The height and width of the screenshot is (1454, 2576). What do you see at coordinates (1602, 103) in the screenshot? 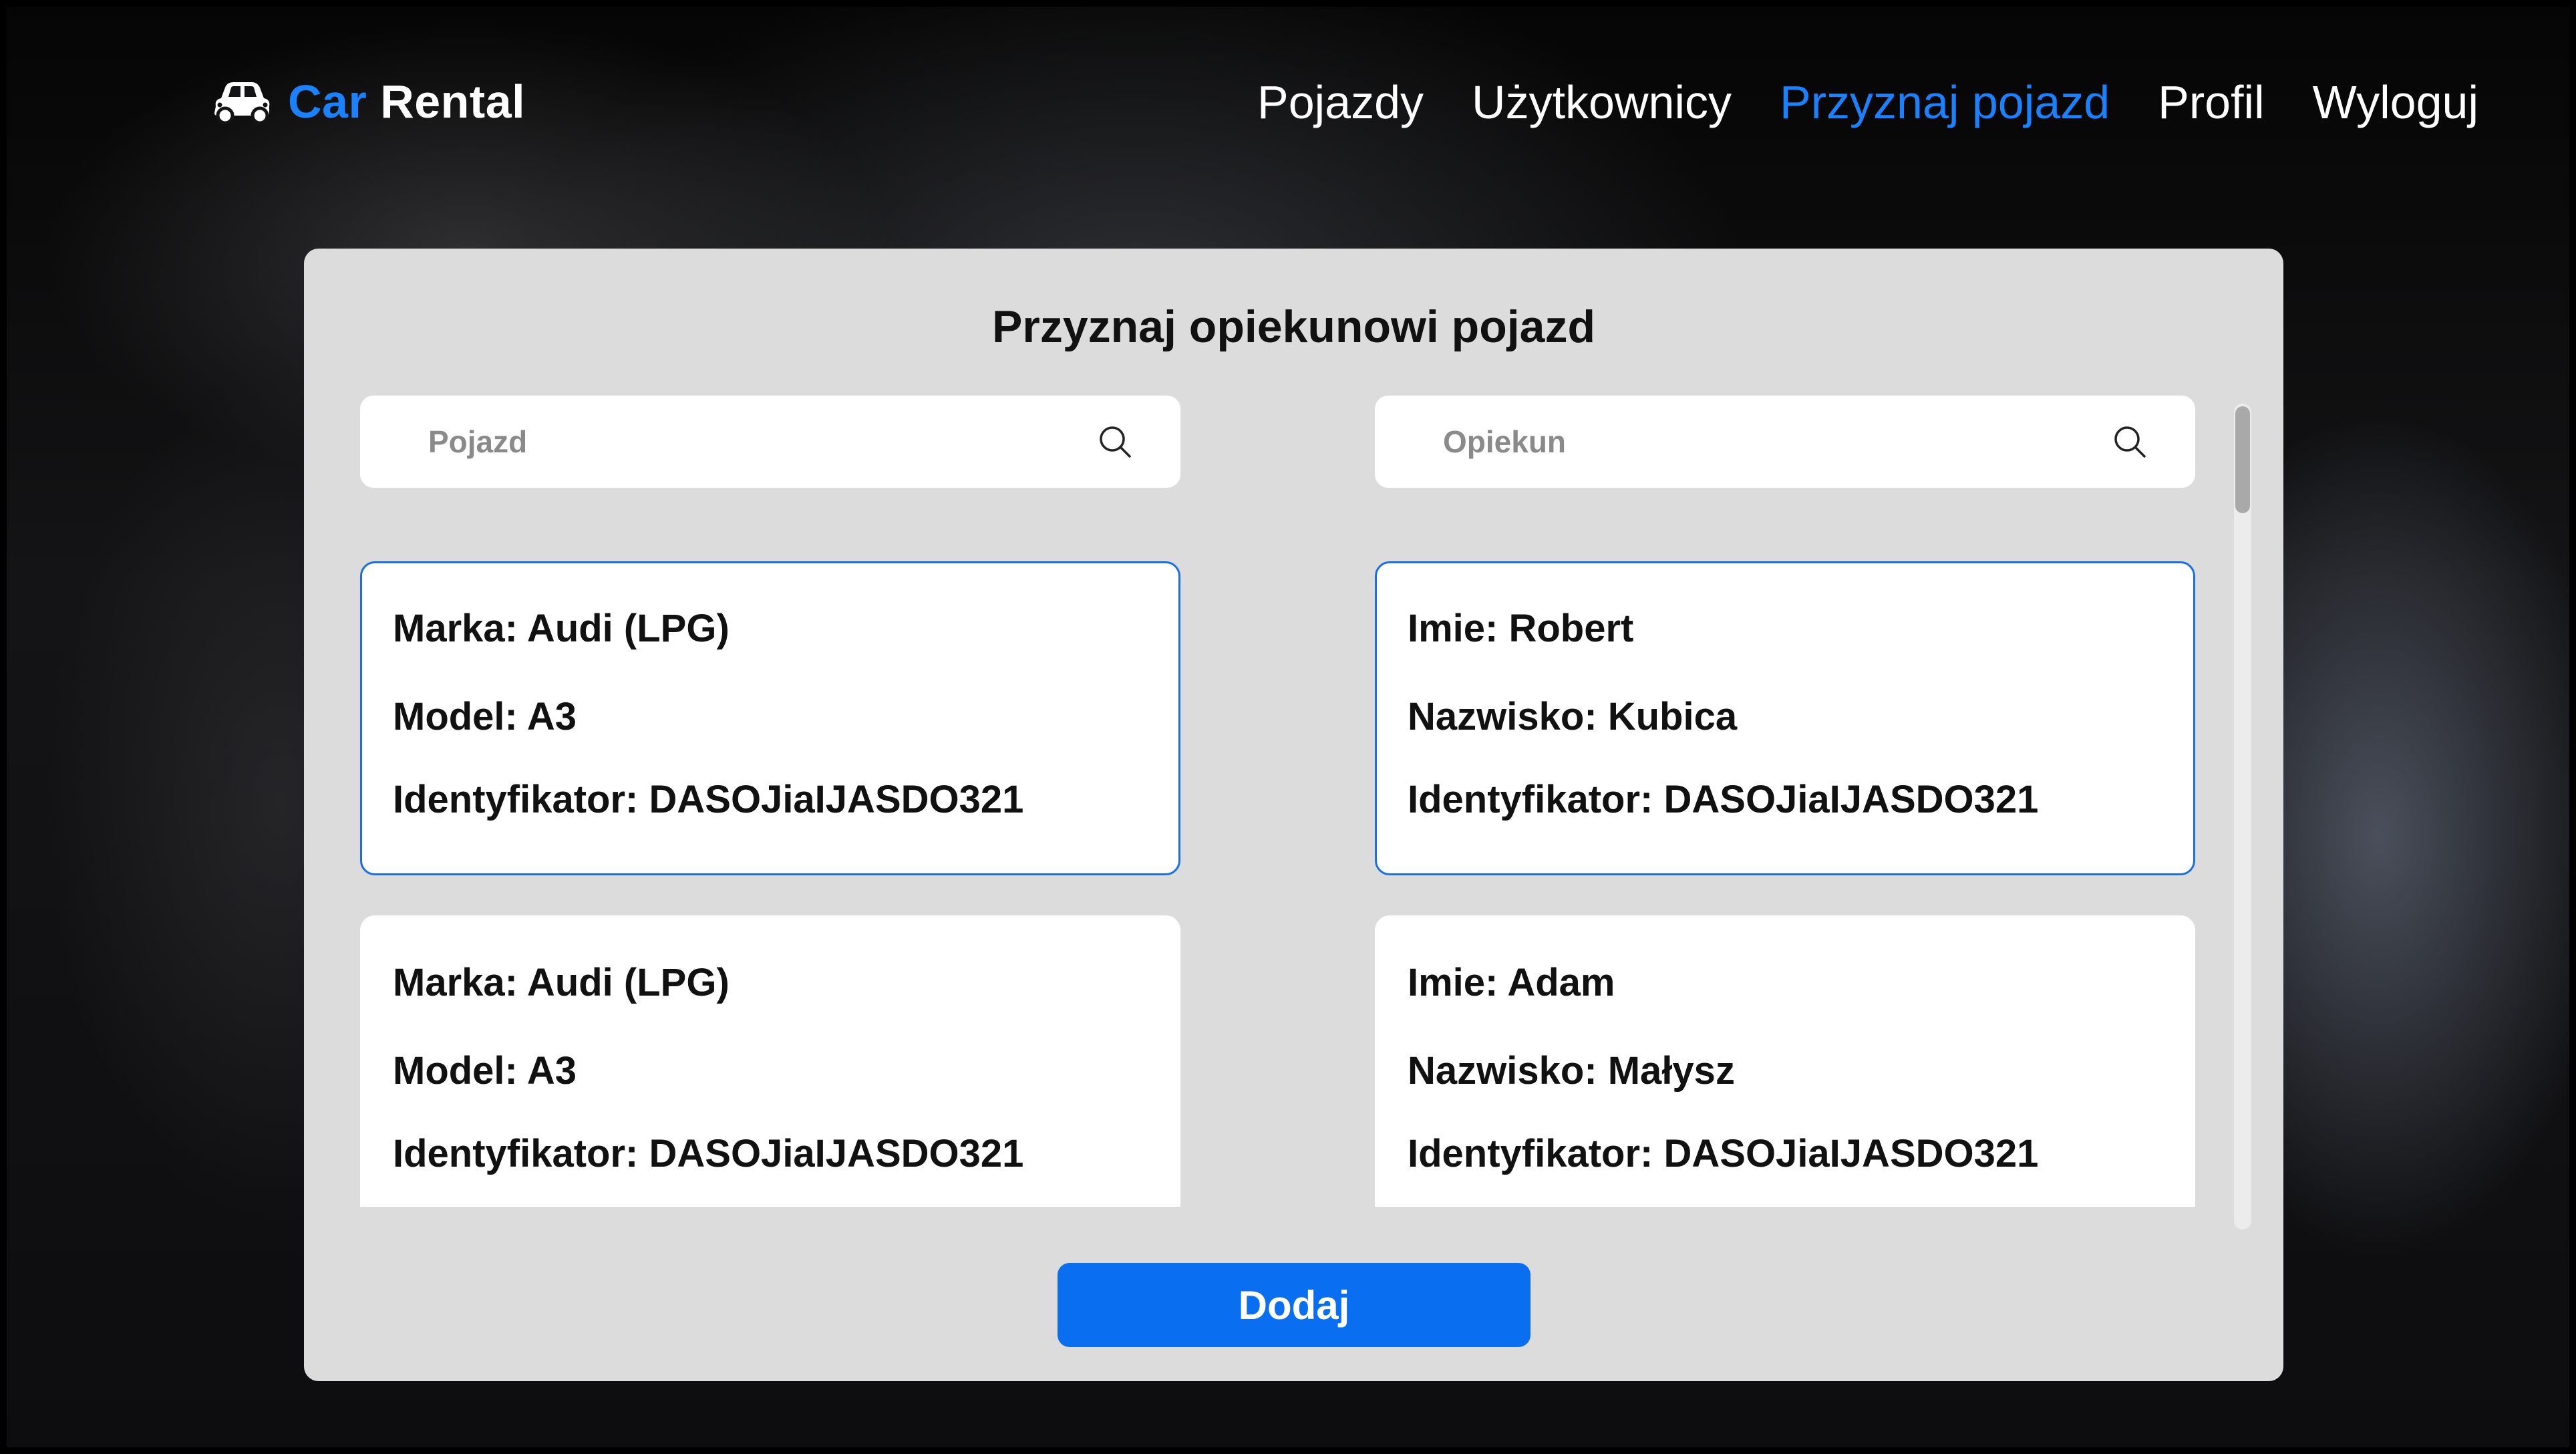
I see `nav-item-users: Użytkownicy` at bounding box center [1602, 103].